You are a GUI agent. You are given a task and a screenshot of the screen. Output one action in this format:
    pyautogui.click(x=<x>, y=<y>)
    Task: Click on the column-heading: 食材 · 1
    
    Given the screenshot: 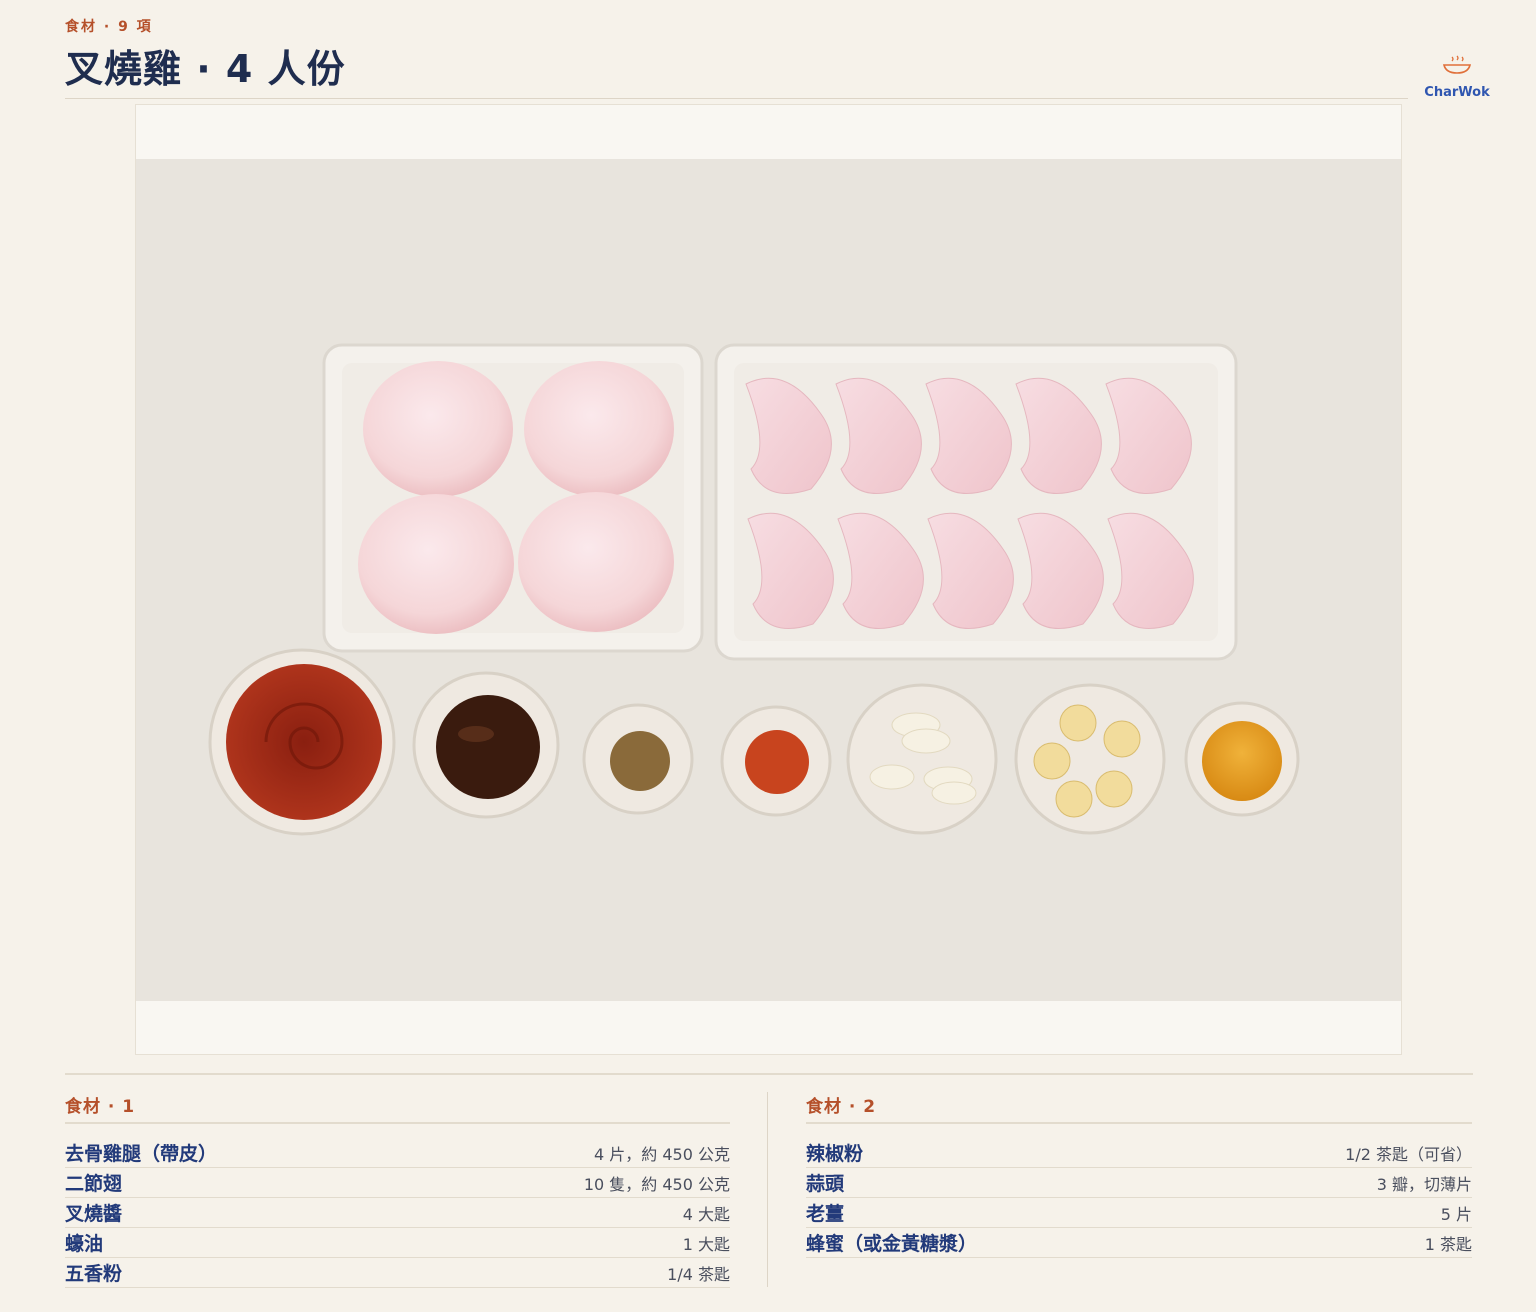 What is the action you would take?
    pyautogui.click(x=397, y=1108)
    